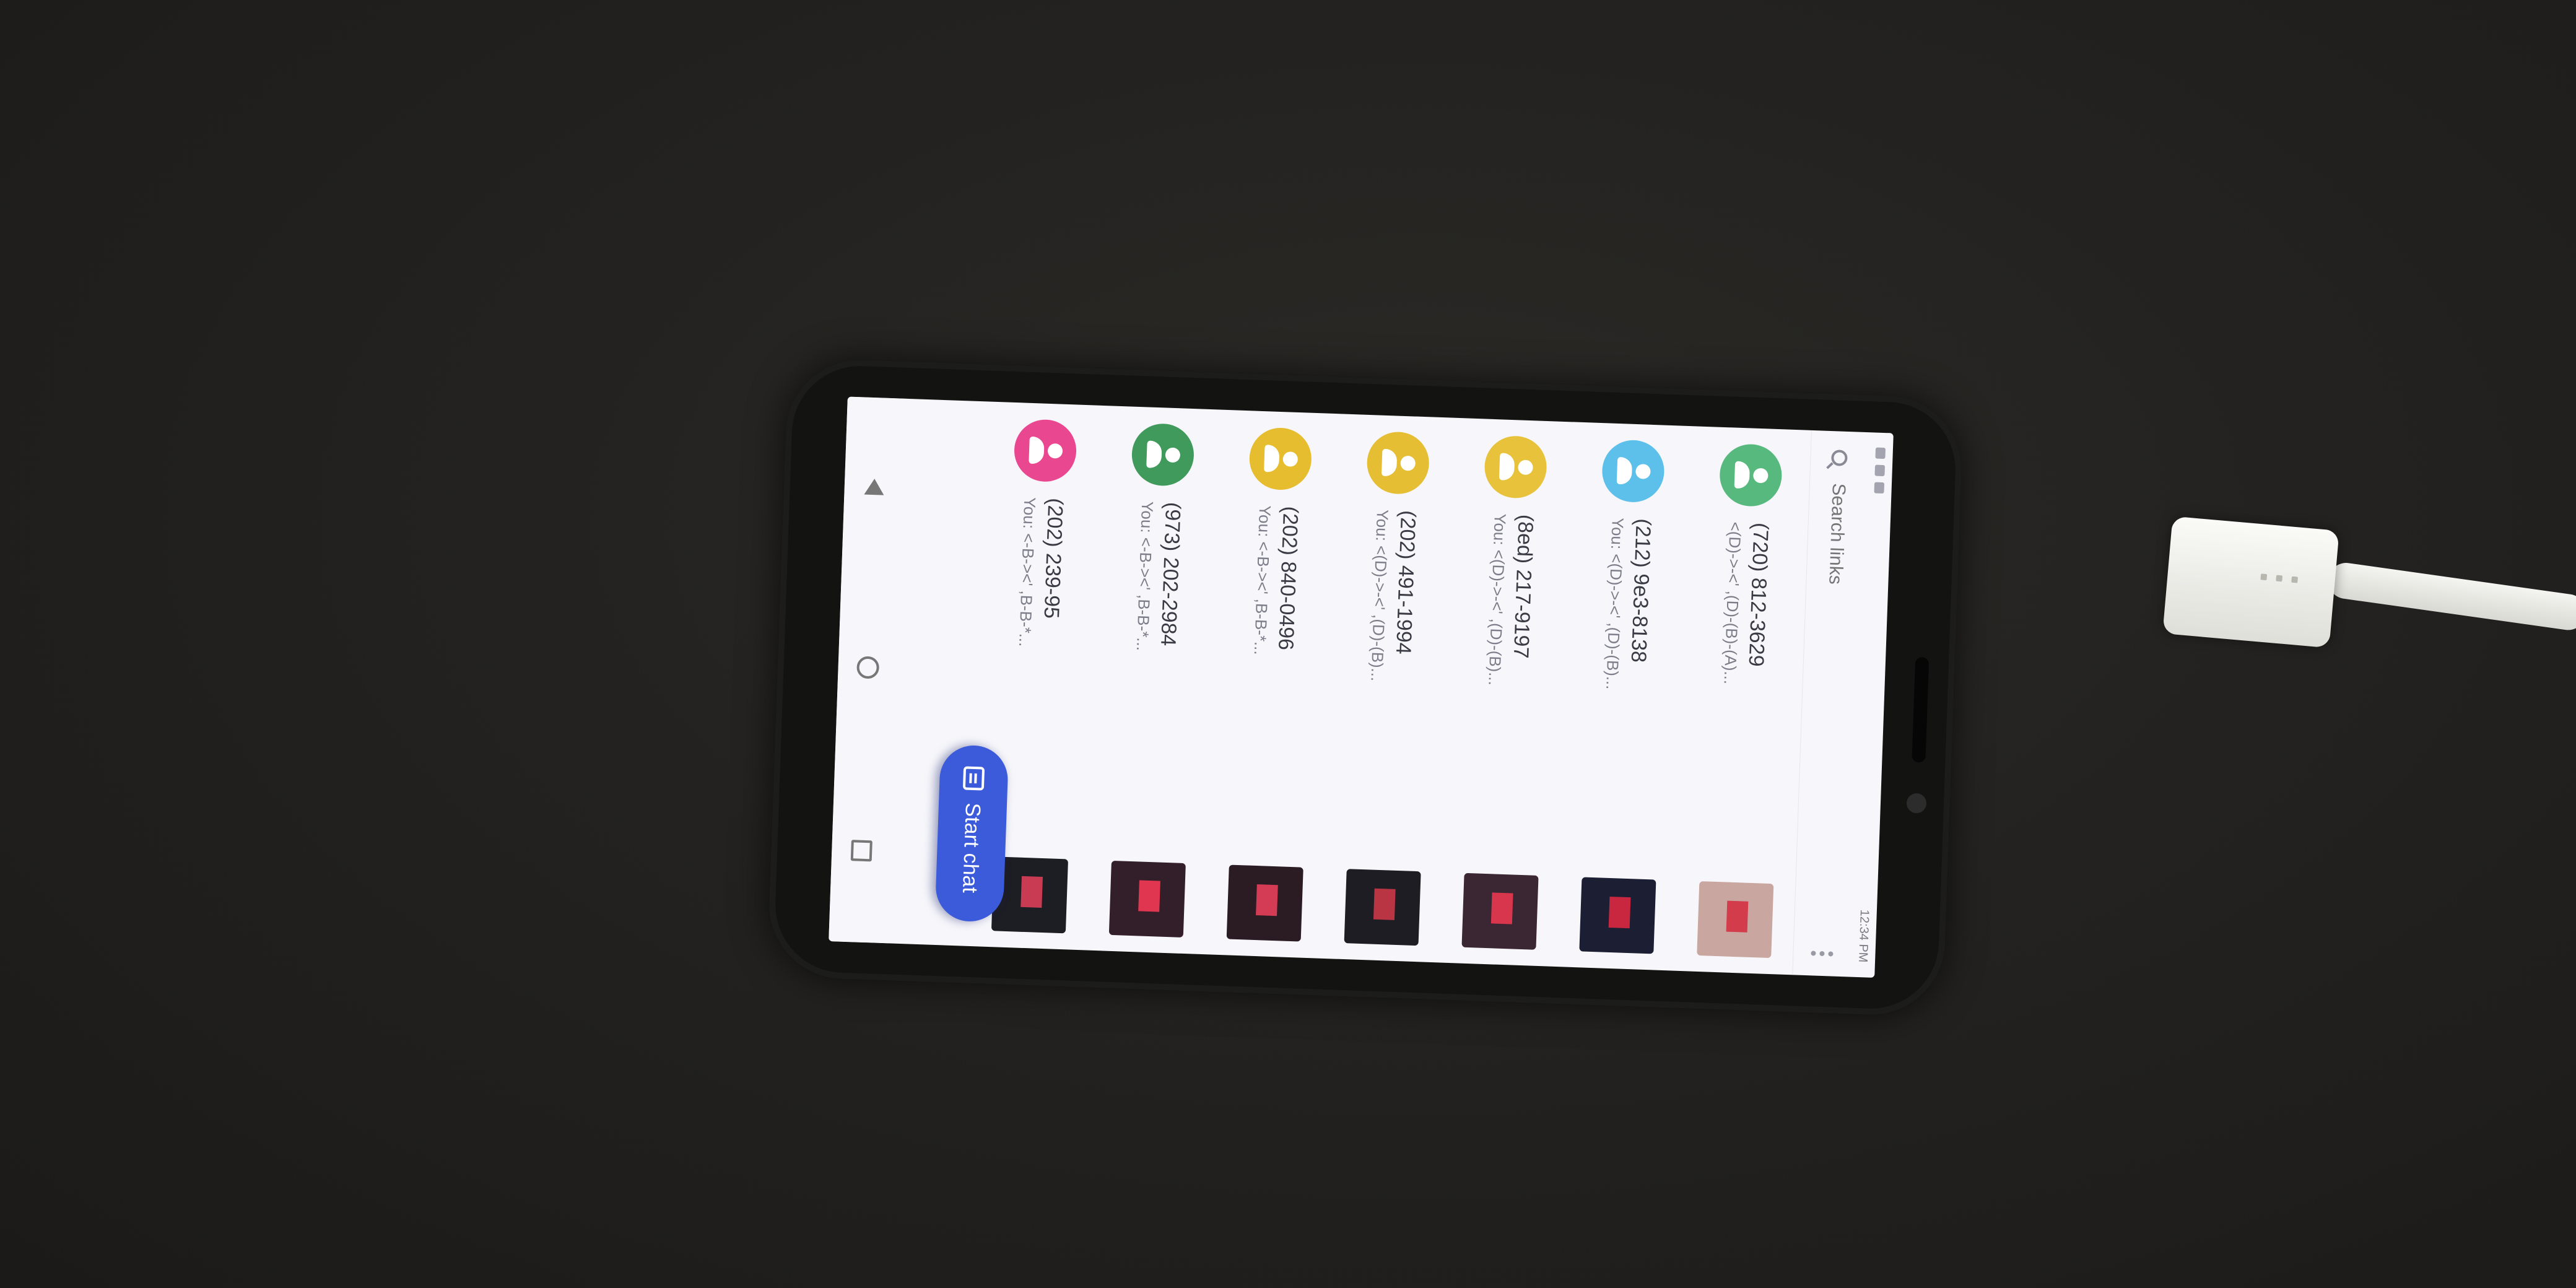 Image resolution: width=2576 pixels, height=1288 pixels. Describe the element at coordinates (1864, 936) in the screenshot. I see `status-time: 12:34 PM` at that location.